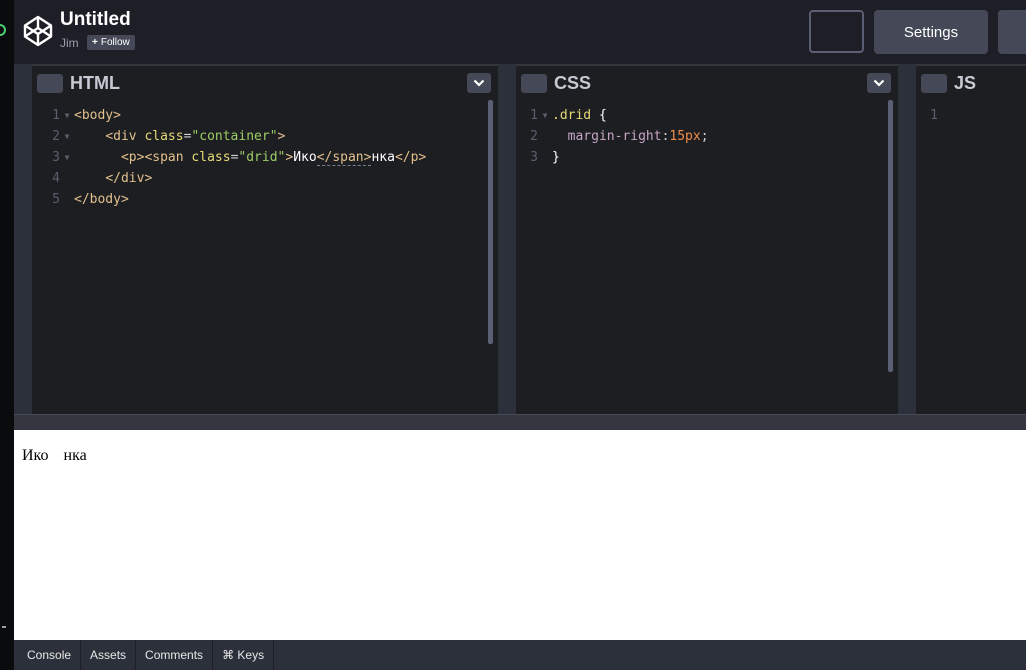 The height and width of the screenshot is (670, 1026). What do you see at coordinates (410, 157) in the screenshot?
I see `code-token: </p>` at bounding box center [410, 157].